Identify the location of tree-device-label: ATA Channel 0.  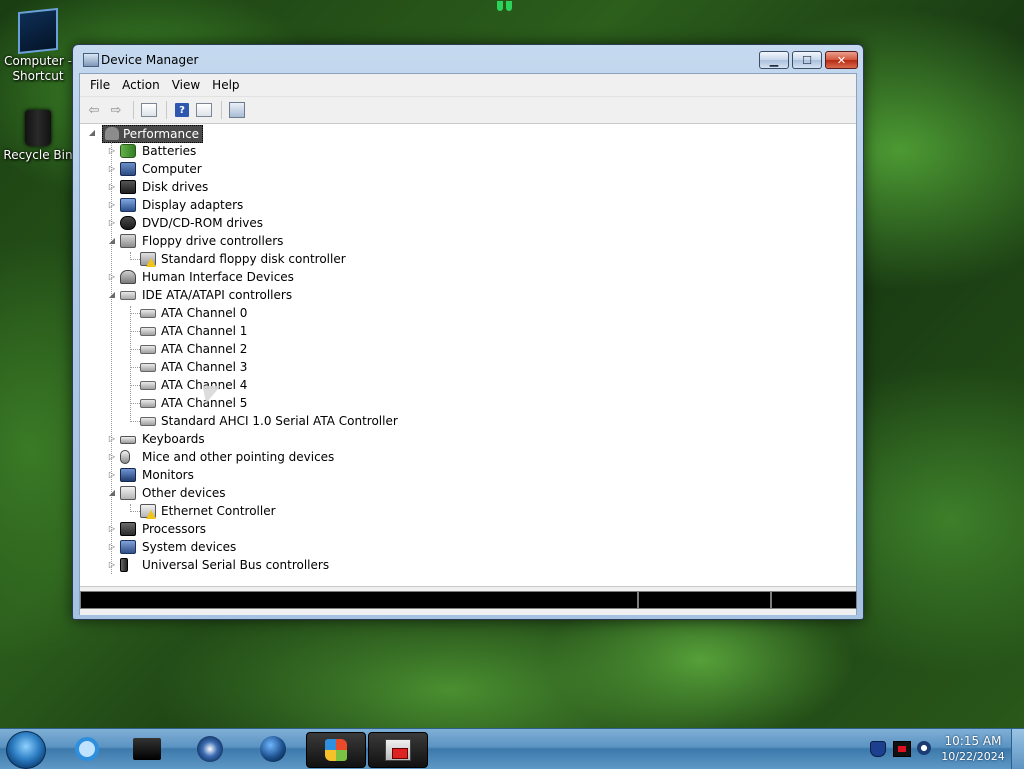
(204, 313).